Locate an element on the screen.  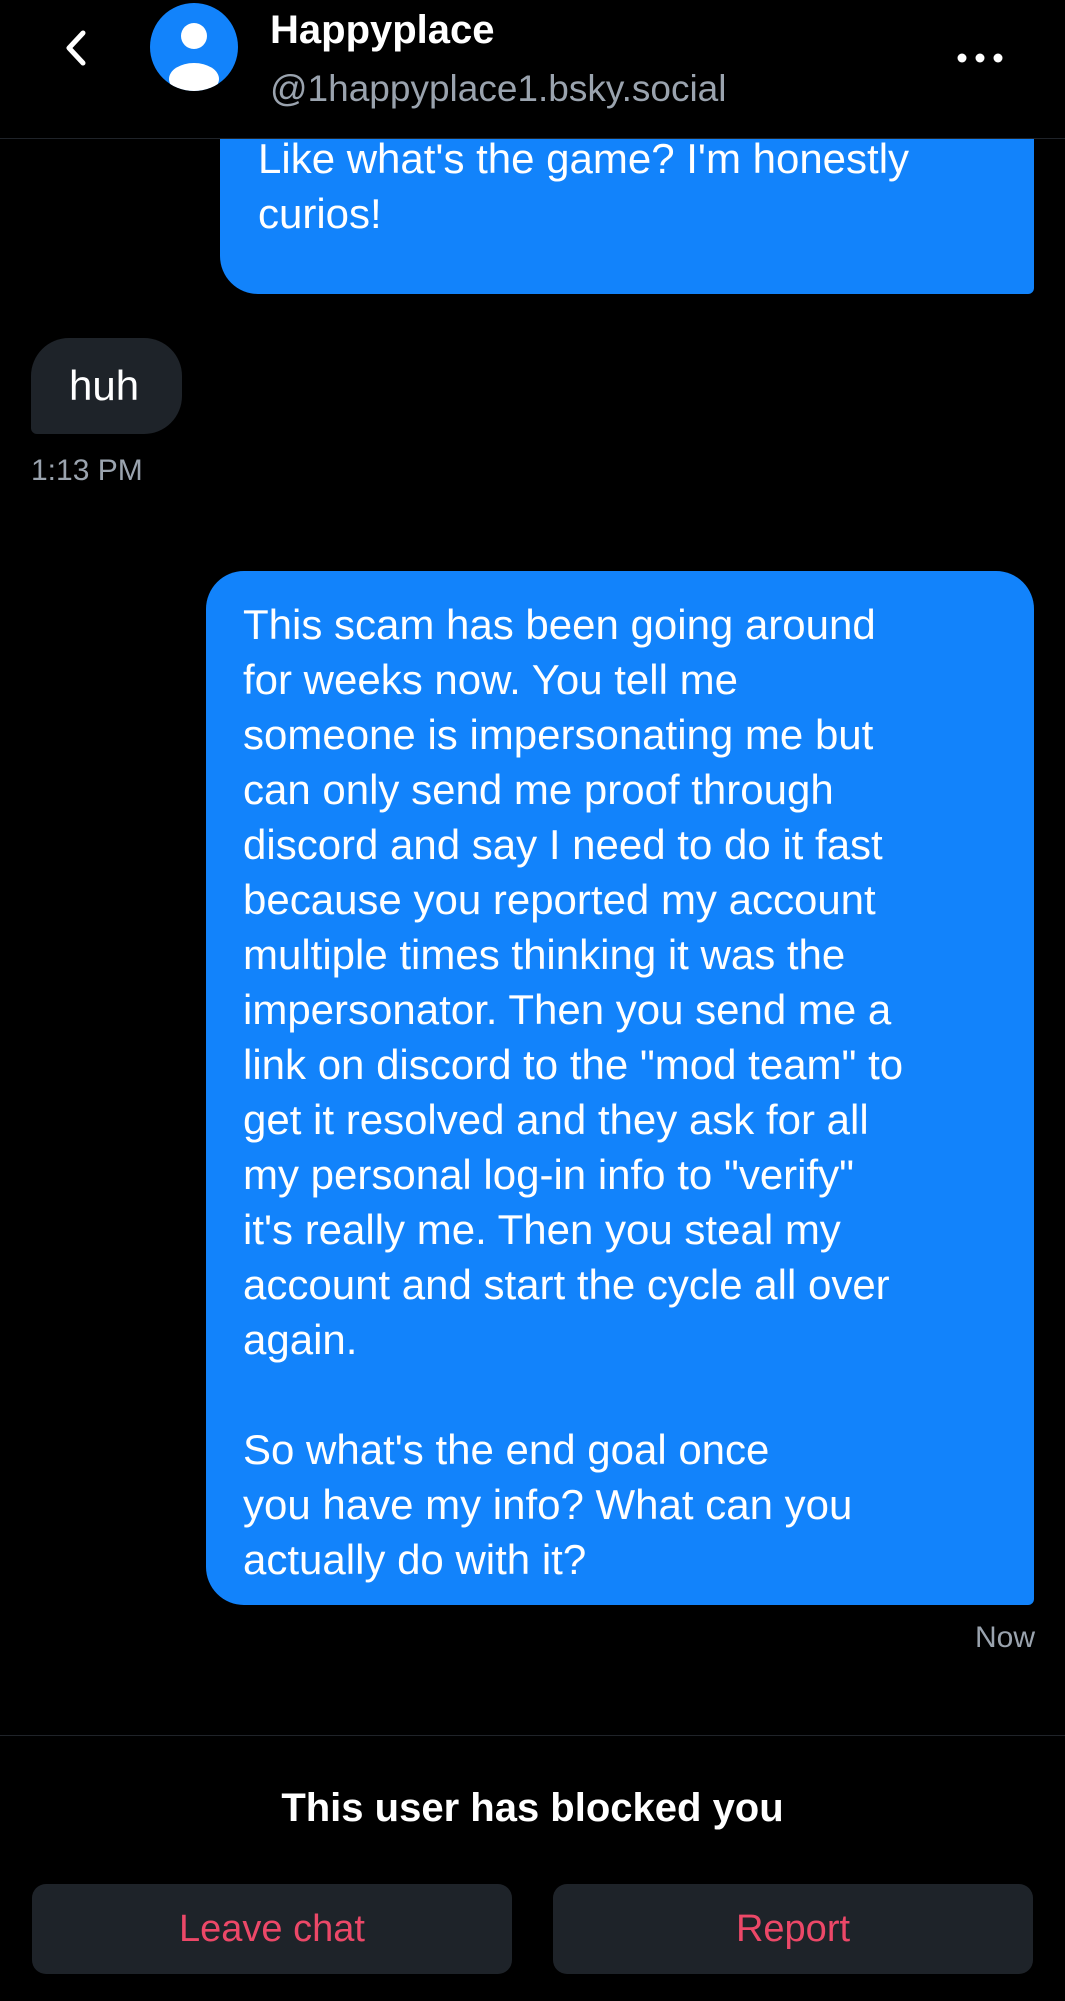
chat-handle: @1happyplace1.bsky.social is located at coordinates (498, 88).